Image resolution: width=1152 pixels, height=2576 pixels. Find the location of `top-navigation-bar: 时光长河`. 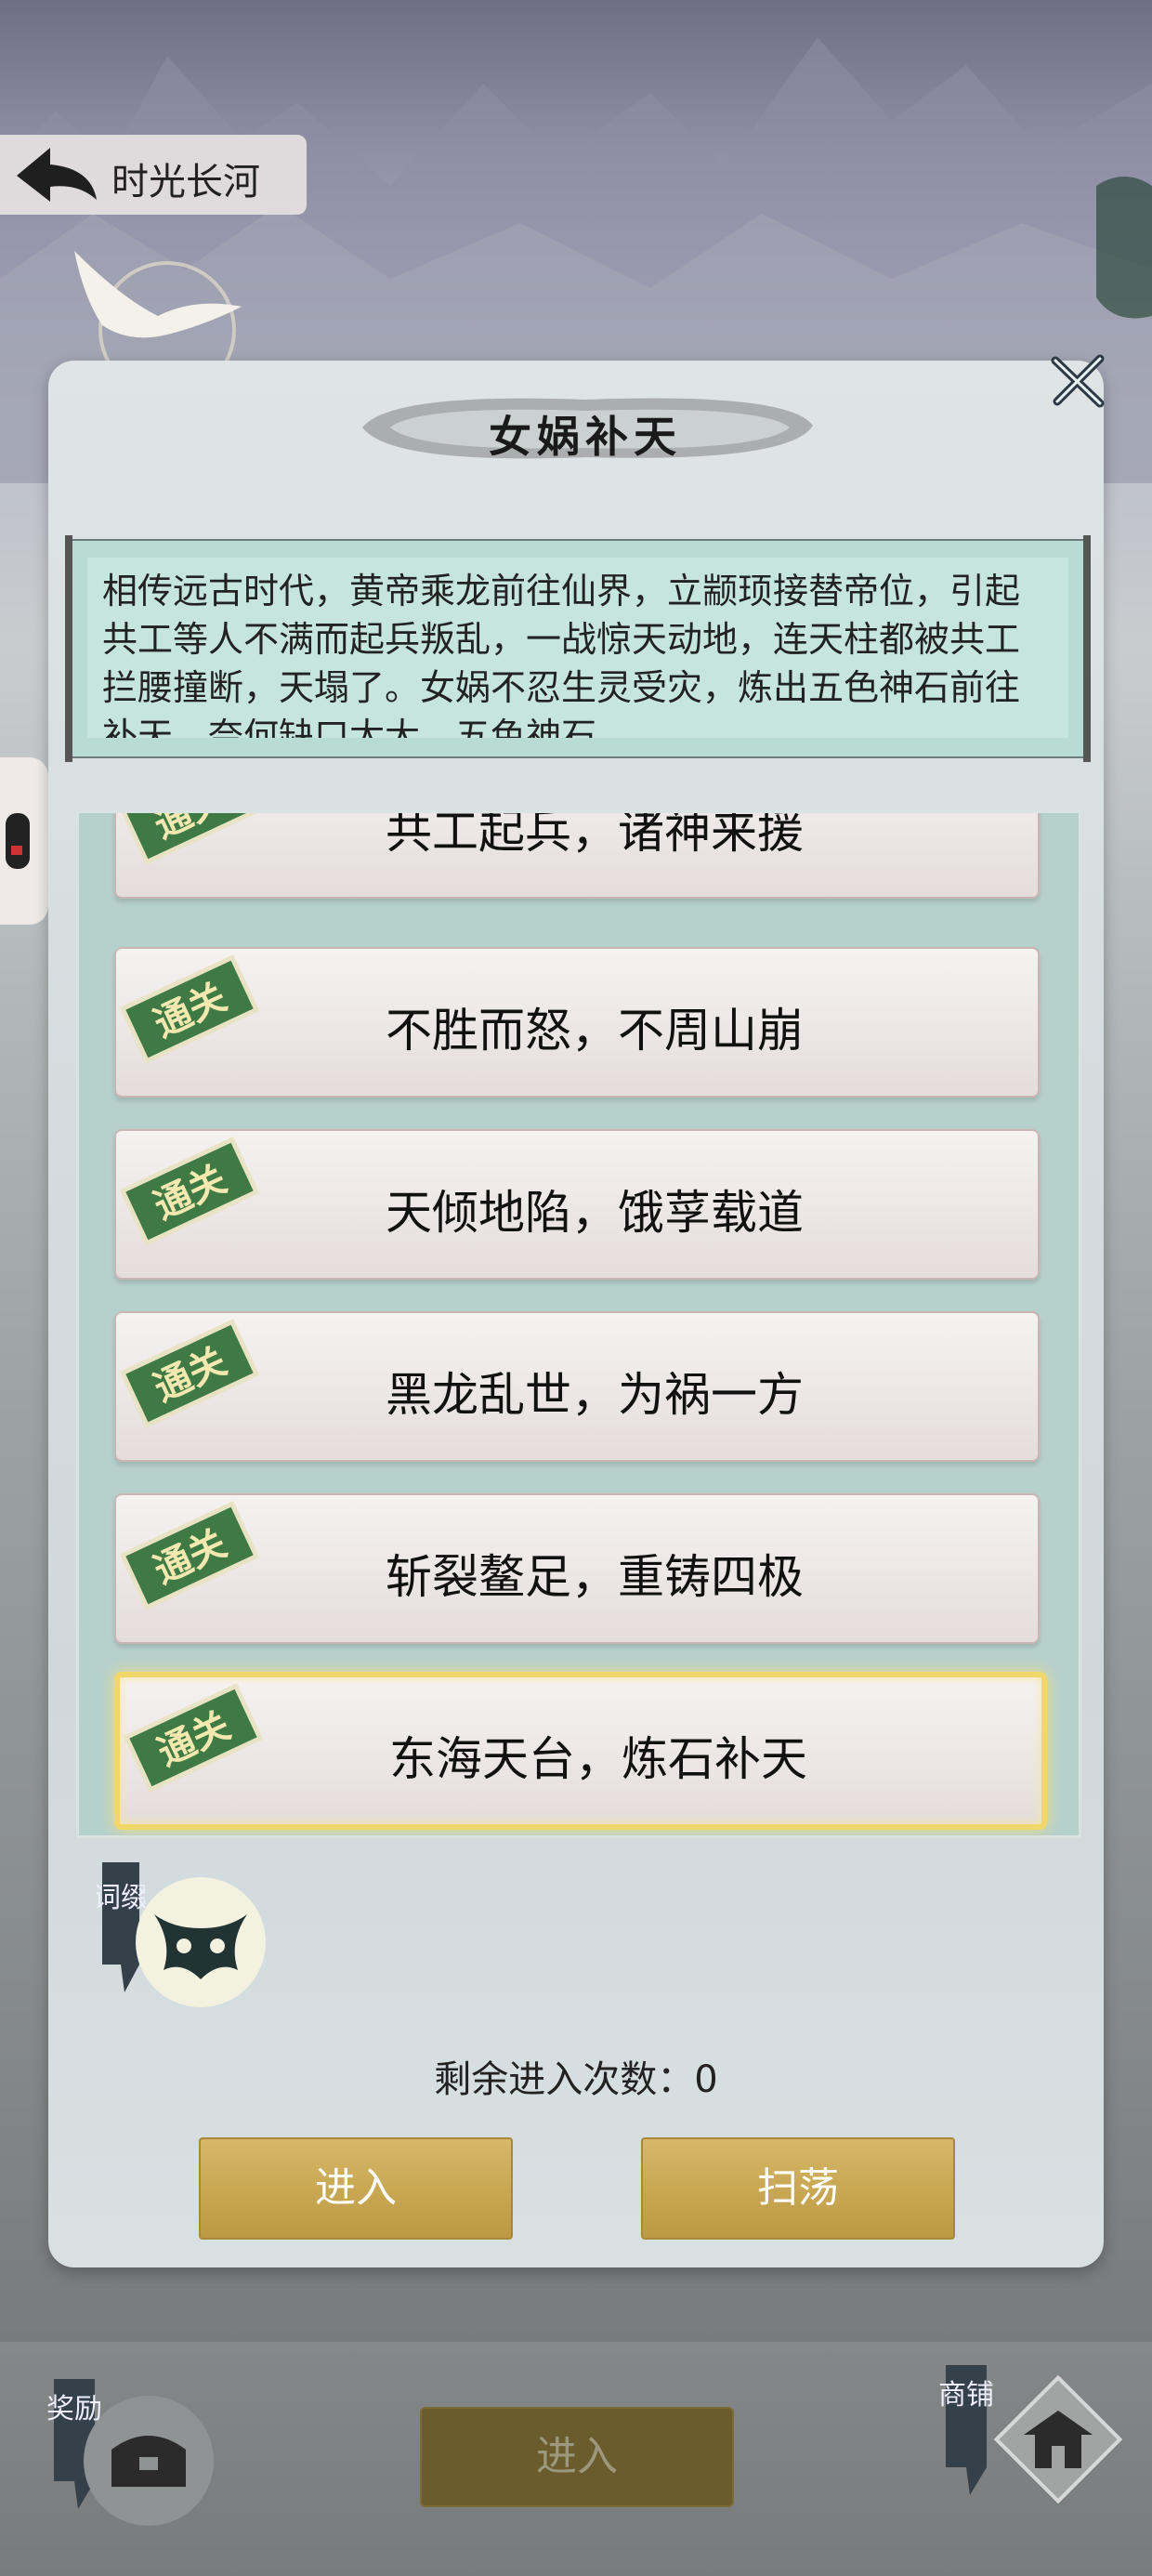

top-navigation-bar: 时光长河 is located at coordinates (153, 175).